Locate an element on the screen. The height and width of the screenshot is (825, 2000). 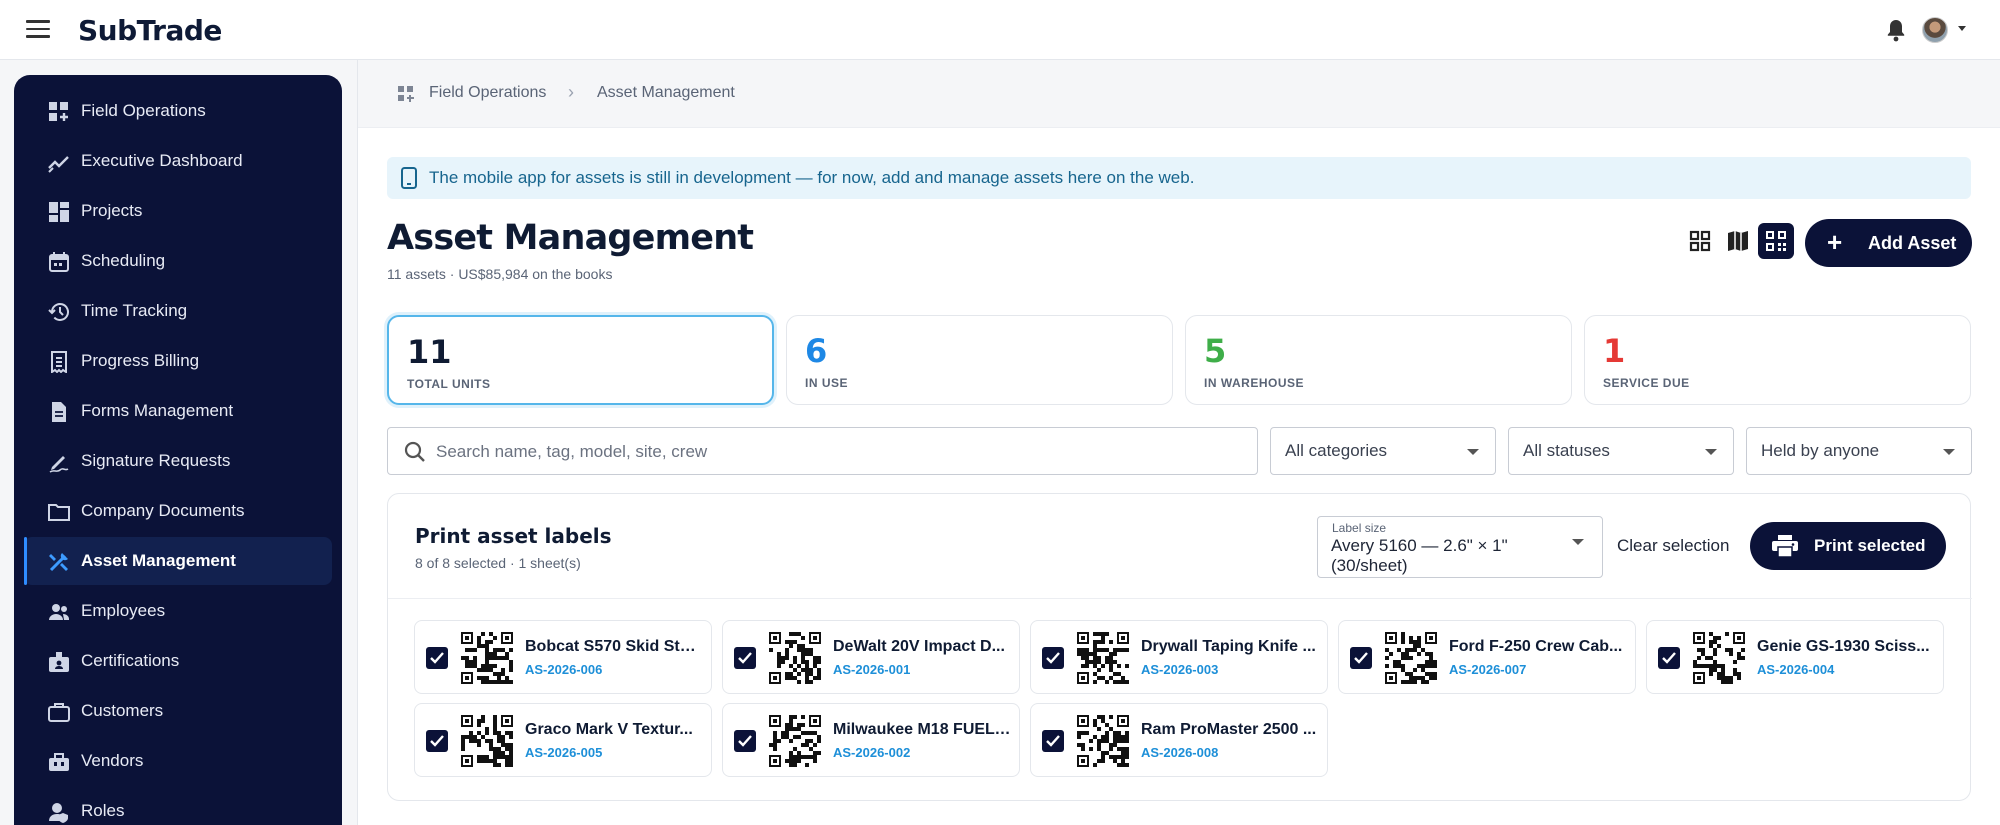
sidebar-item-projects: Projects is located at coordinates (178, 211).